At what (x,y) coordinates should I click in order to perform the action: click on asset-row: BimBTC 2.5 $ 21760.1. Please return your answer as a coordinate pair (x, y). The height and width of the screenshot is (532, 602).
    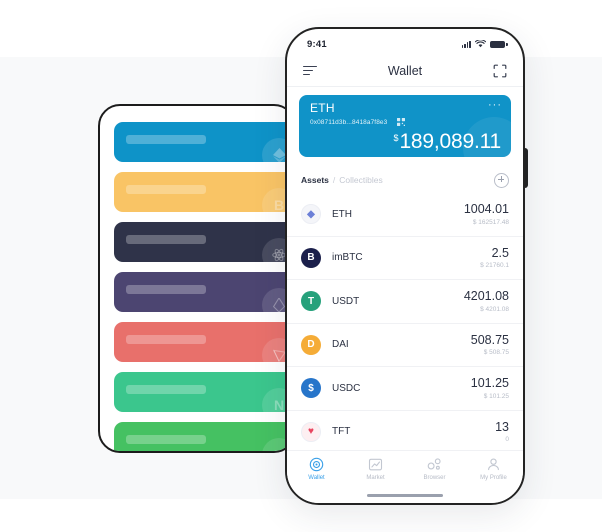
    Looking at the image, I should click on (405, 258).